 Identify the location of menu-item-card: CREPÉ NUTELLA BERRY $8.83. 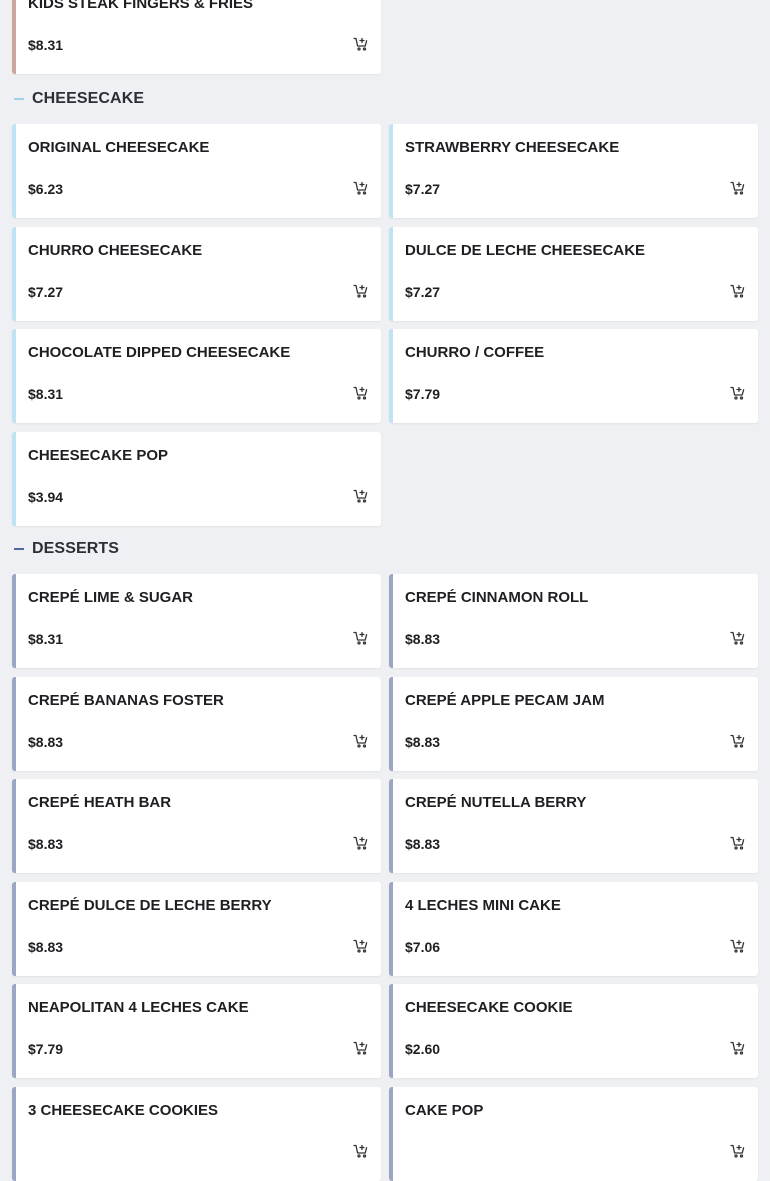
(573, 826).